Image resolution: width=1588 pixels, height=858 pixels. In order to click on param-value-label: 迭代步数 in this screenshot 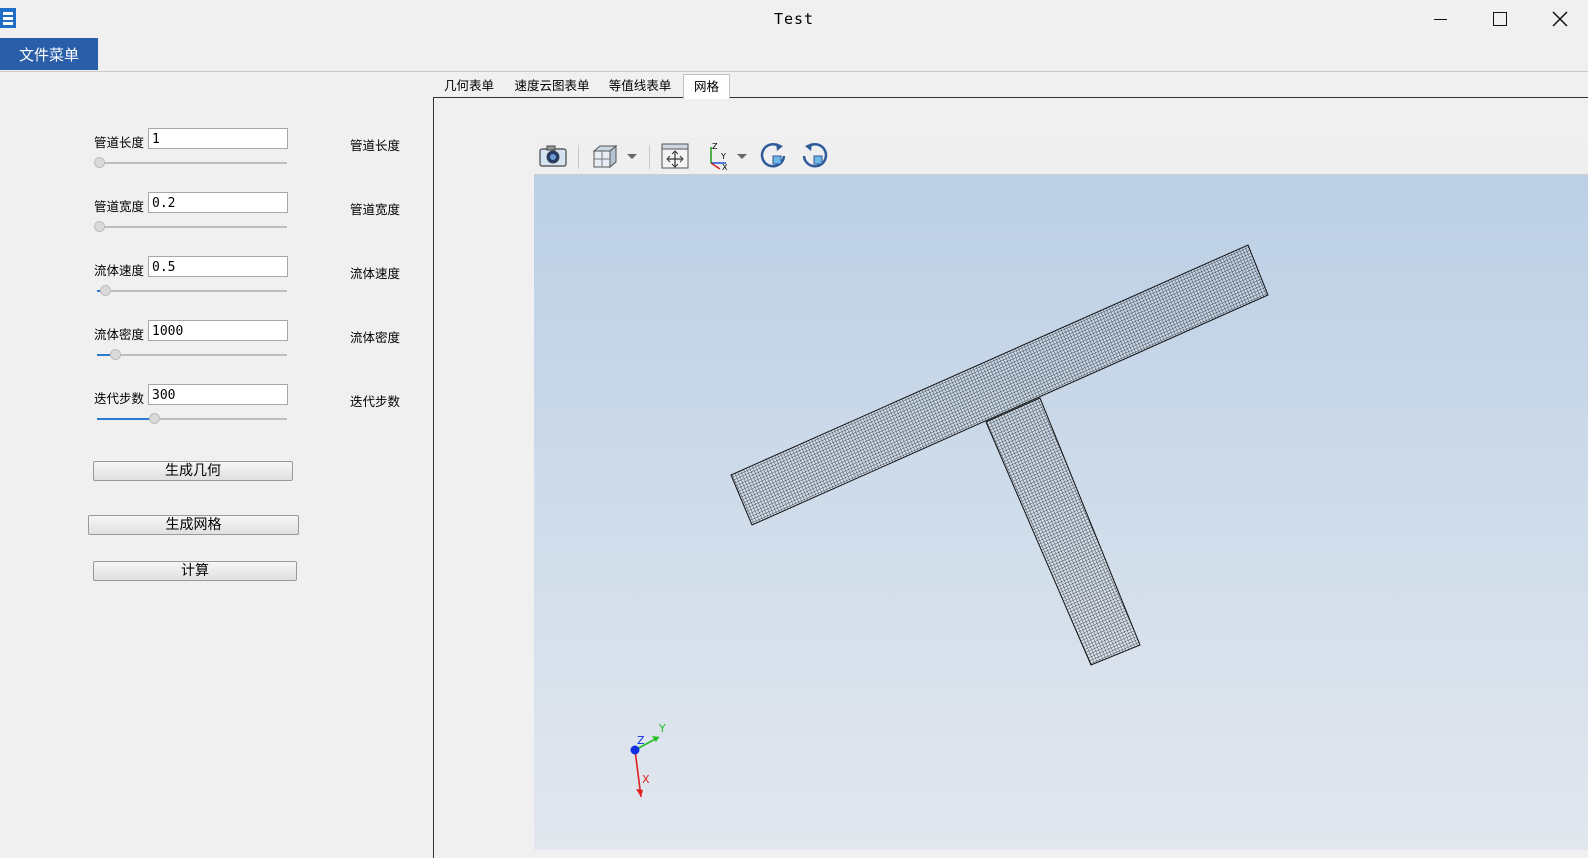, I will do `click(375, 401)`.